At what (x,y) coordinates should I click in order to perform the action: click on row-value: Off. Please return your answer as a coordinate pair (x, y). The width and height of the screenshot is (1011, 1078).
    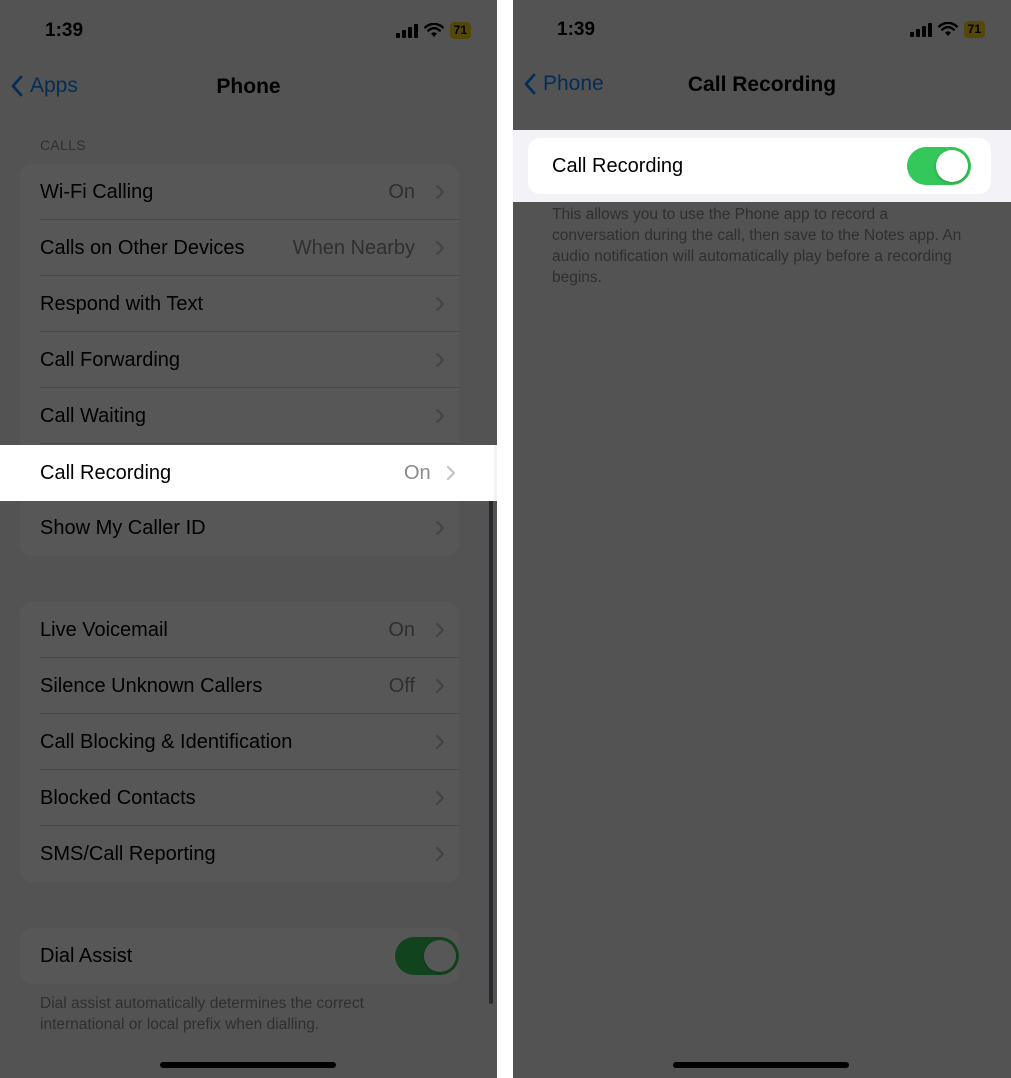
    Looking at the image, I should click on (401, 685).